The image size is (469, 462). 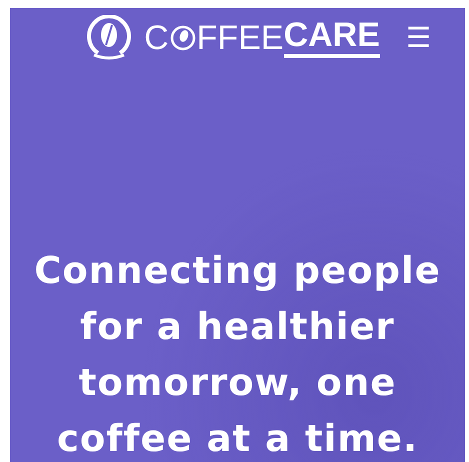 What do you see at coordinates (240, 38) in the screenshot?
I see `logo-text: FFEE` at bounding box center [240, 38].